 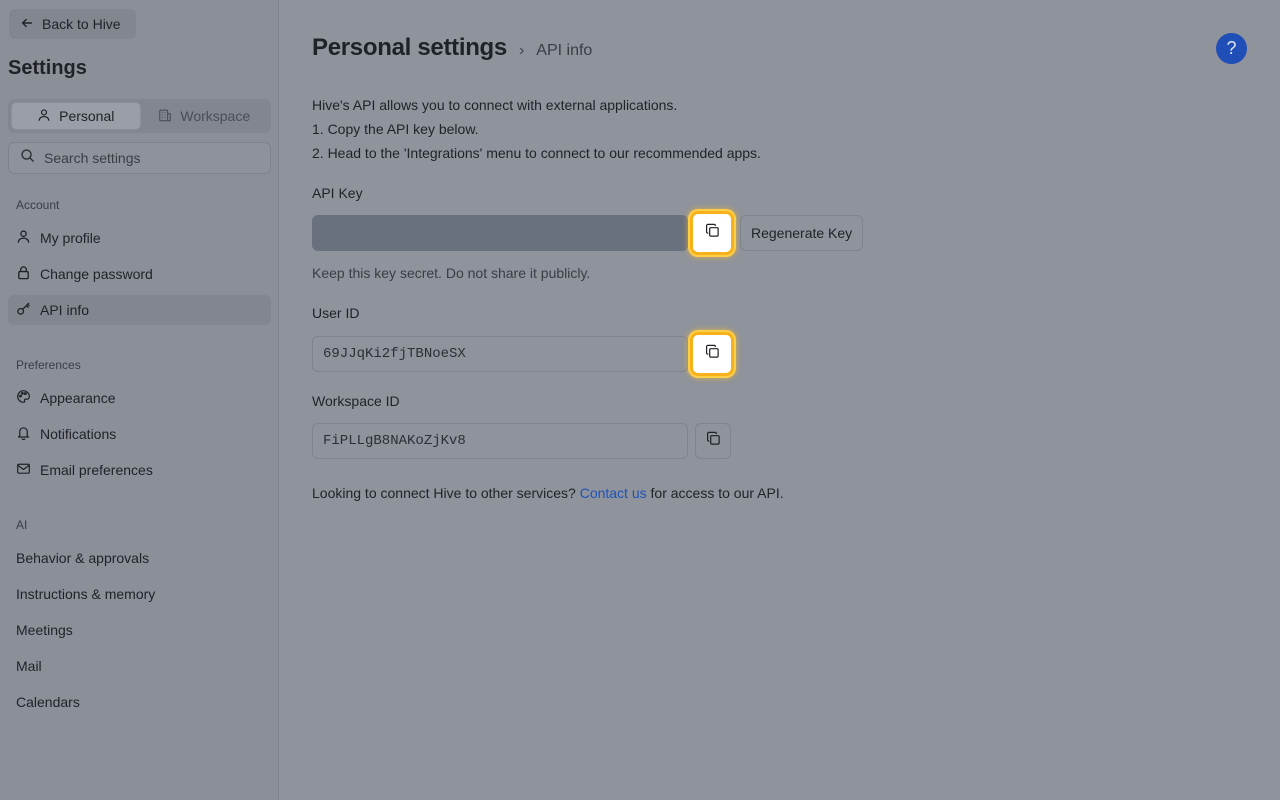 I want to click on section-label-account: Account, so click(x=38, y=205).